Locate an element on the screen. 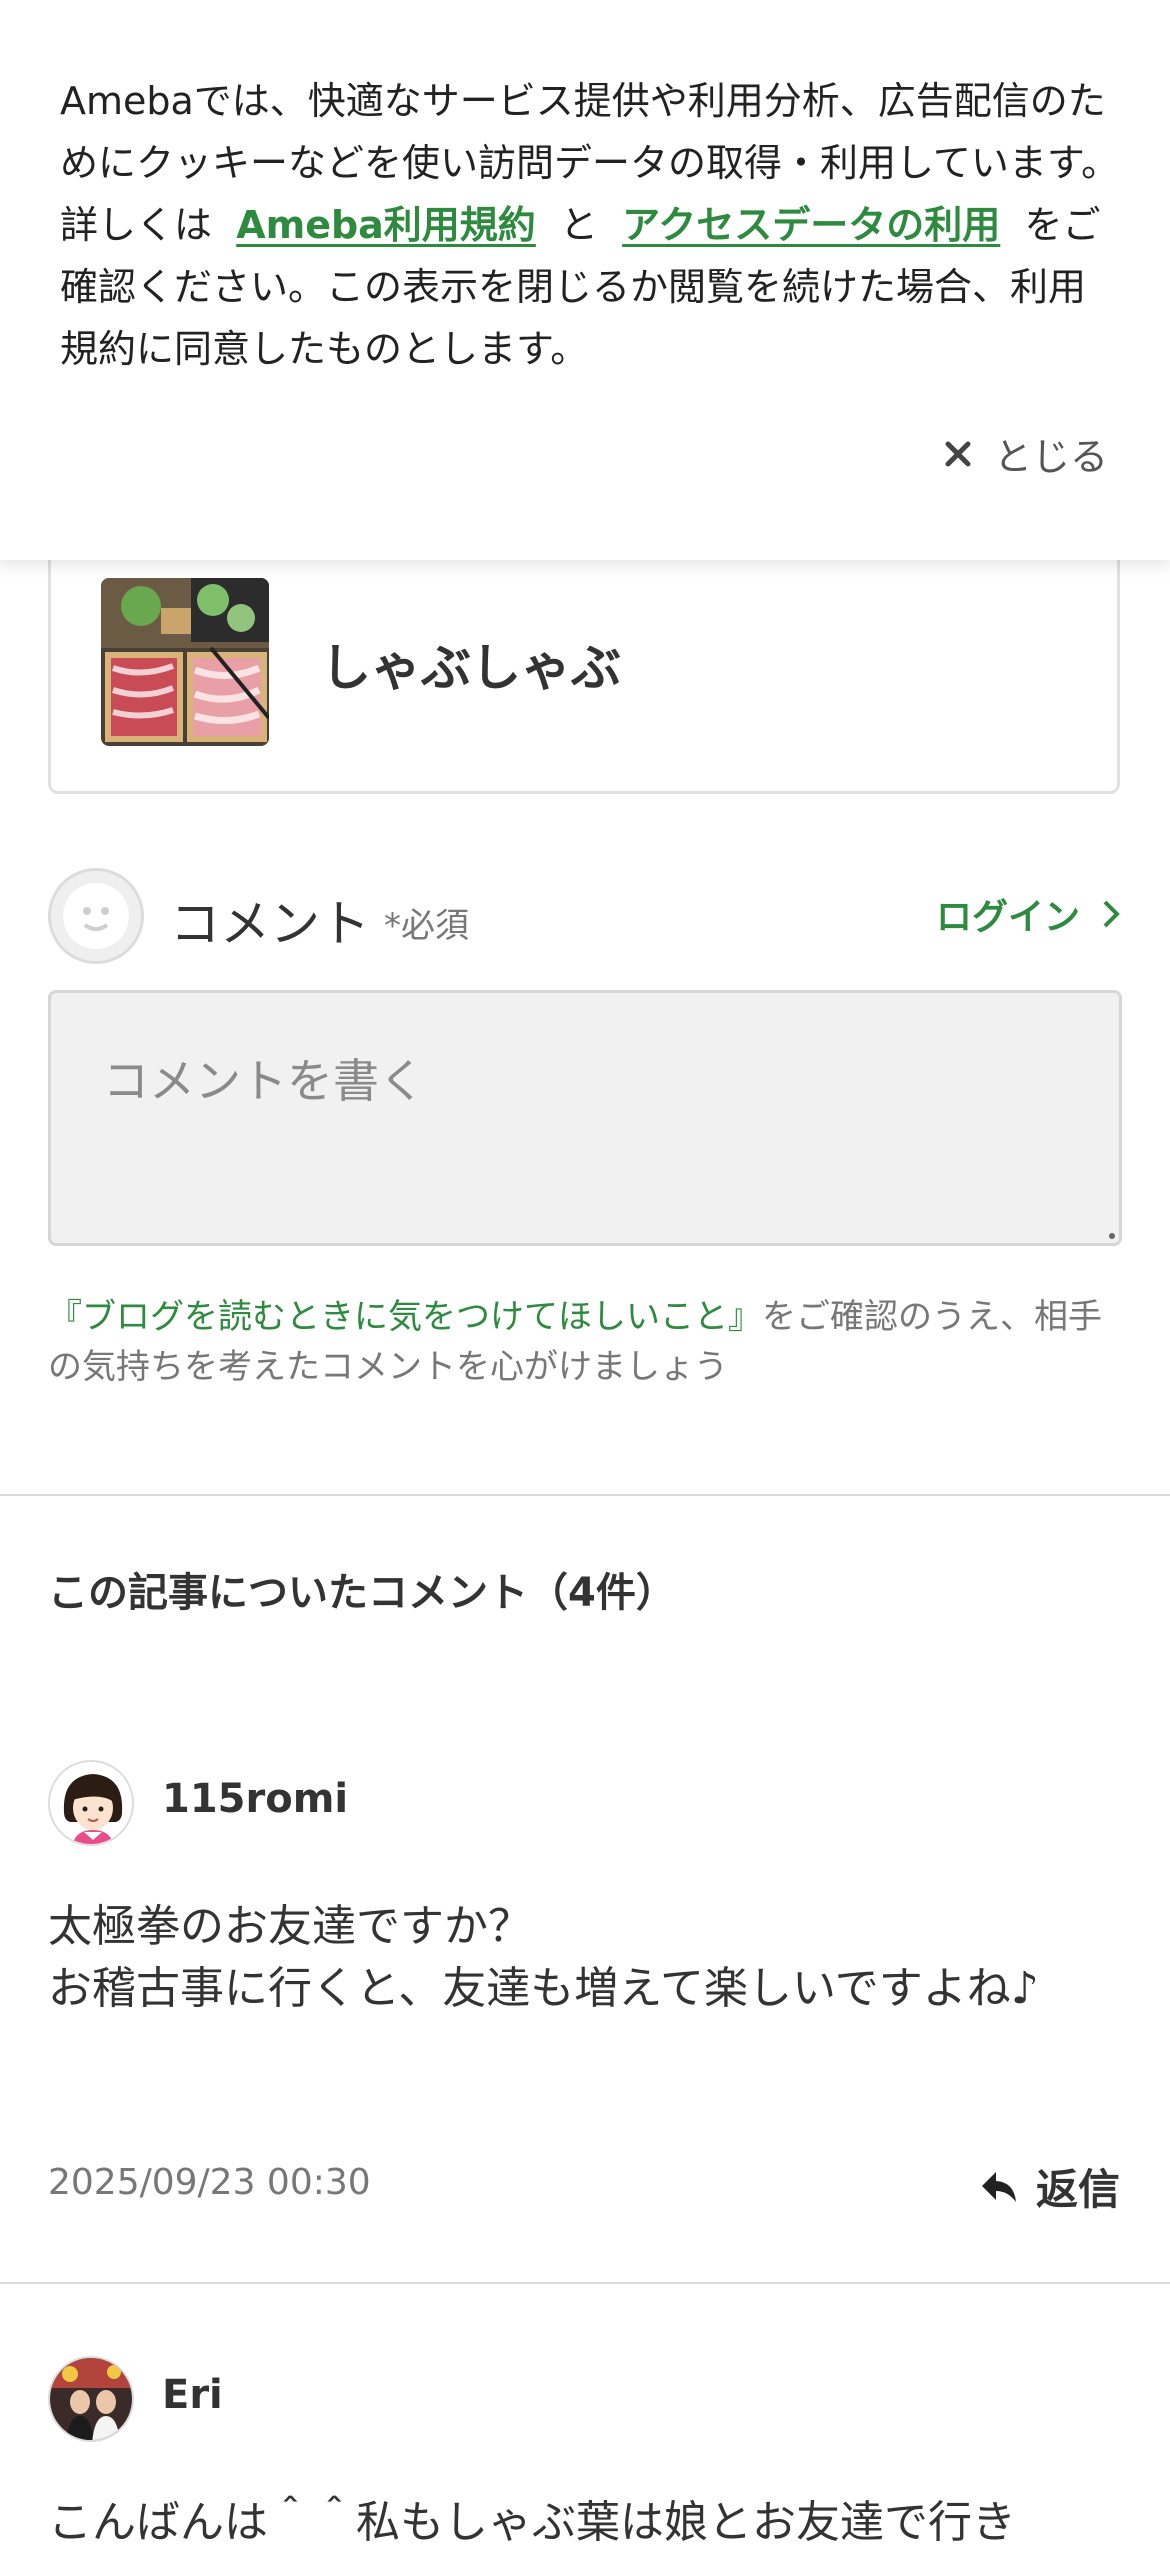 This screenshot has width=1170, height=2554. comment-line: こんばんは＾＾私もしゃぶ葉は娘とお友達で行き is located at coordinates (532, 2522).